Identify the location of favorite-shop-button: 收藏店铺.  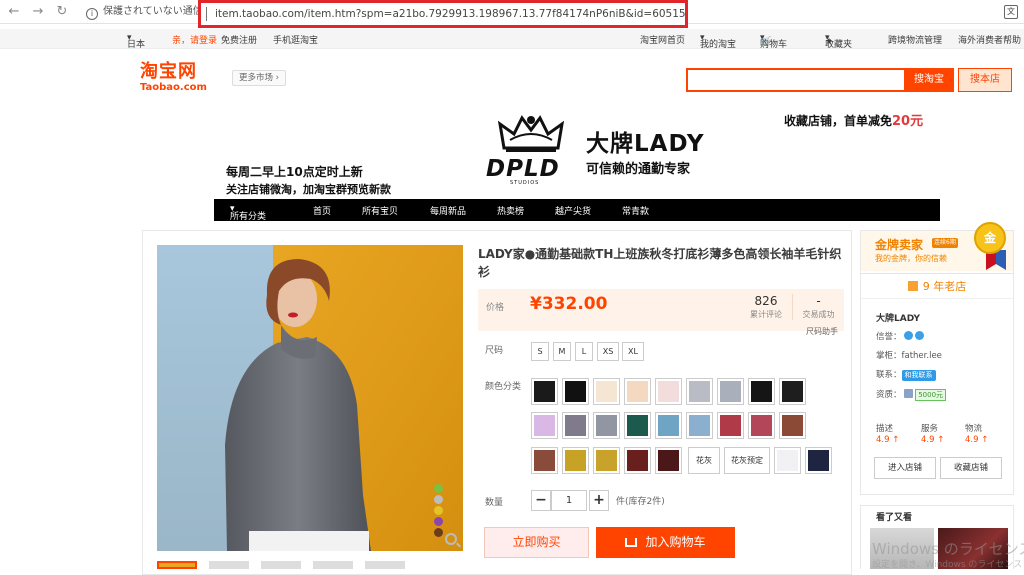
(971, 468).